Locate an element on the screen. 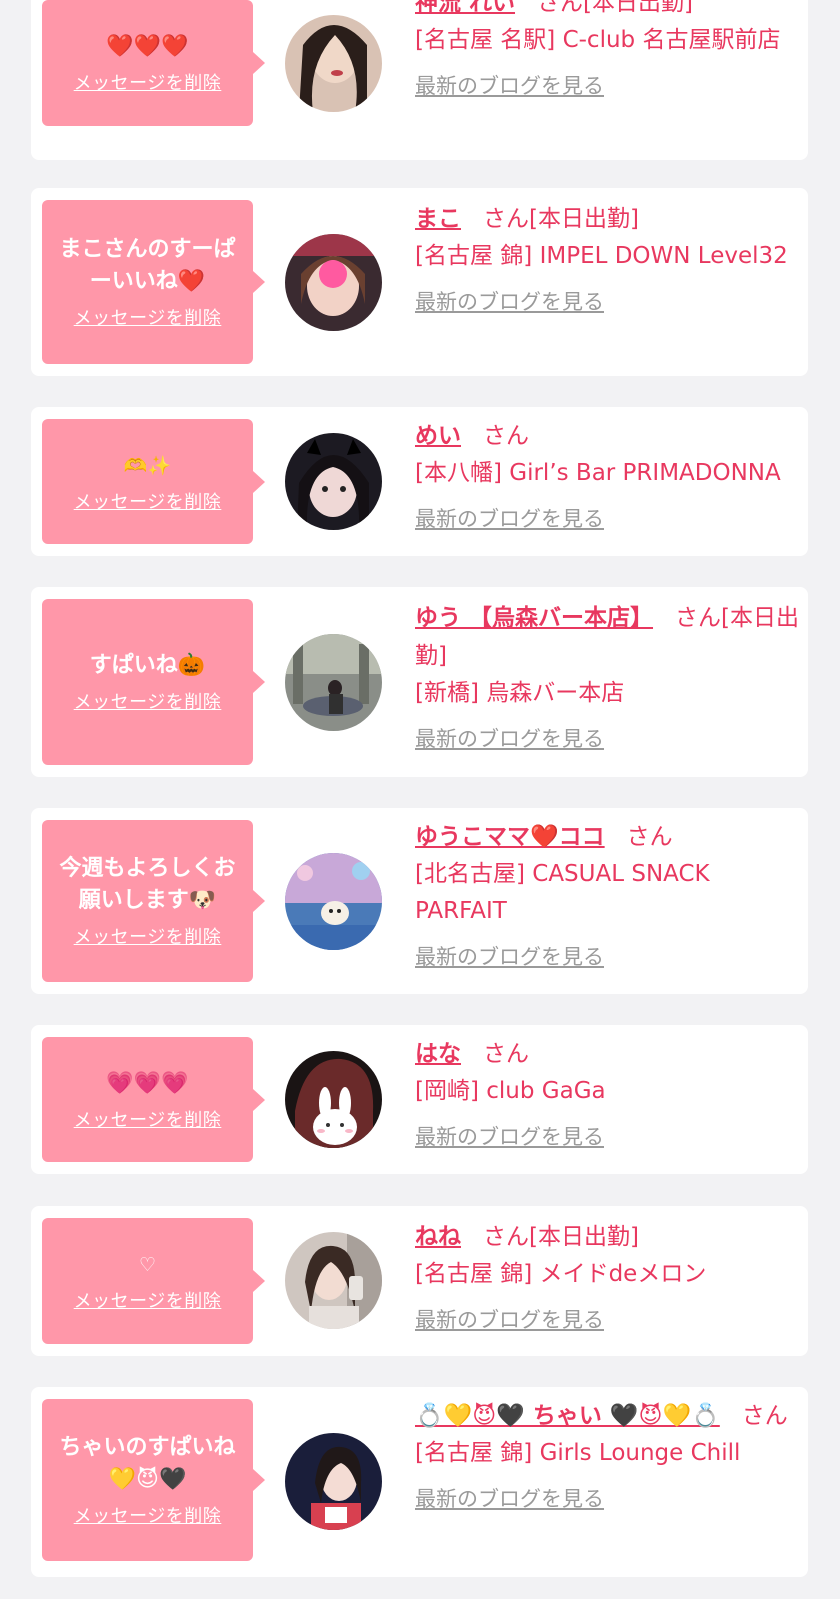 The image size is (840, 1599). shop-name: [名古屋 名駅] C-club 名古屋駅前店 is located at coordinates (598, 40).